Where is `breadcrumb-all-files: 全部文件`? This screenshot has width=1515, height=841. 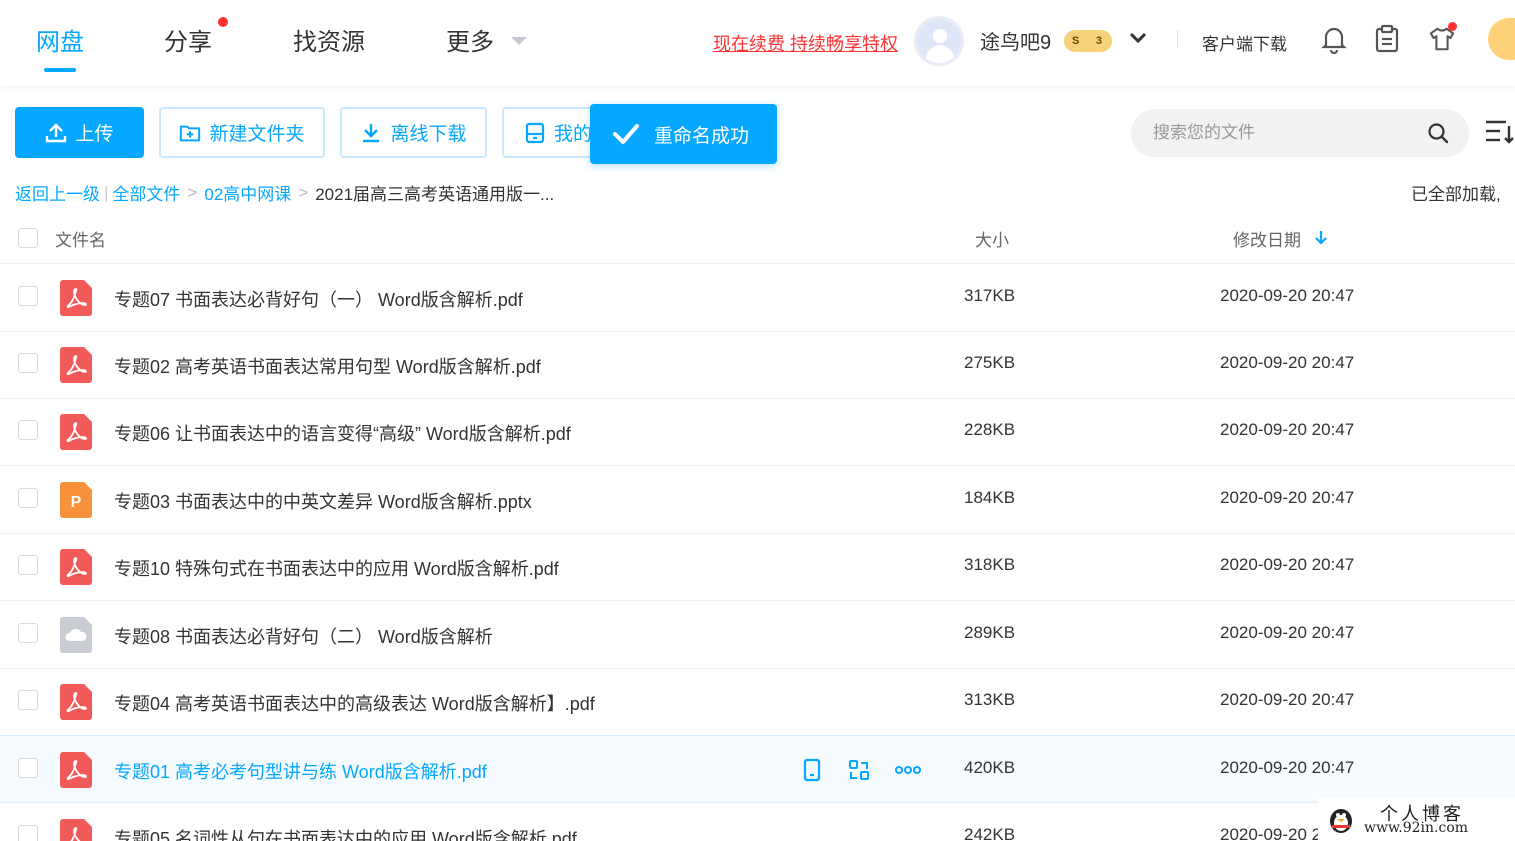
breadcrumb-all-files: 全部文件 is located at coordinates (146, 192).